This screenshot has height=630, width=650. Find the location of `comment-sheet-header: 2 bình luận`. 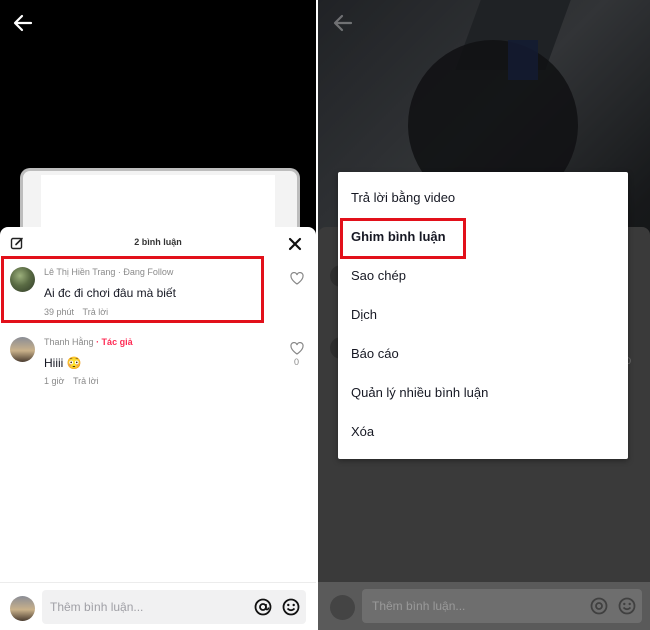

comment-sheet-header: 2 bình luận is located at coordinates (158, 242).